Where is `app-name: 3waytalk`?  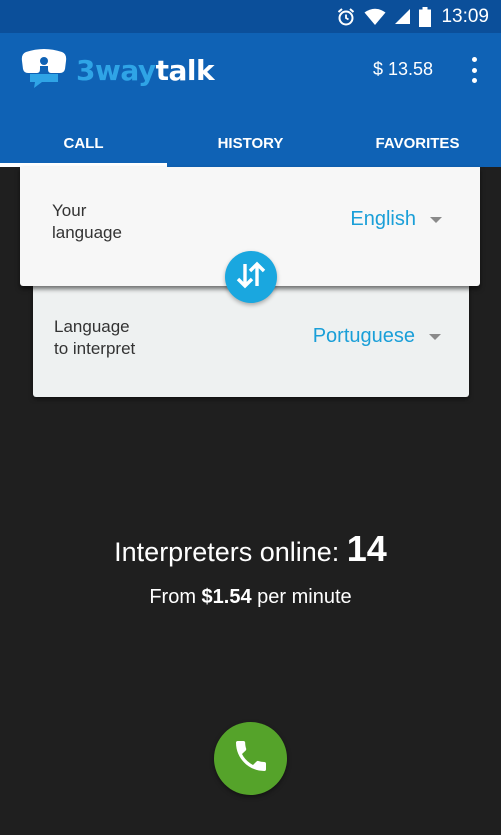
app-name: 3waytalk is located at coordinates (145, 70).